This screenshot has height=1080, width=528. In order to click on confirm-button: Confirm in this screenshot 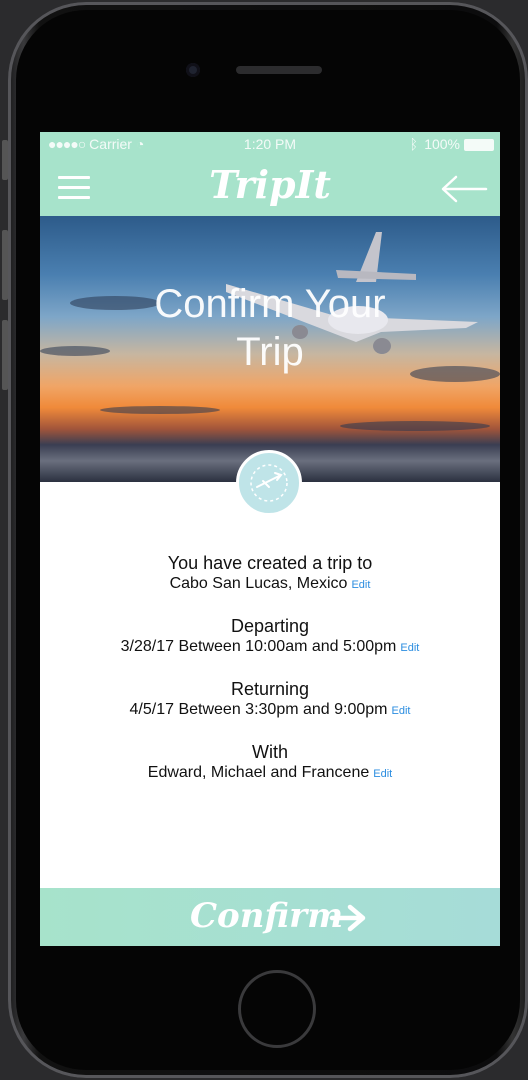, I will do `click(270, 917)`.